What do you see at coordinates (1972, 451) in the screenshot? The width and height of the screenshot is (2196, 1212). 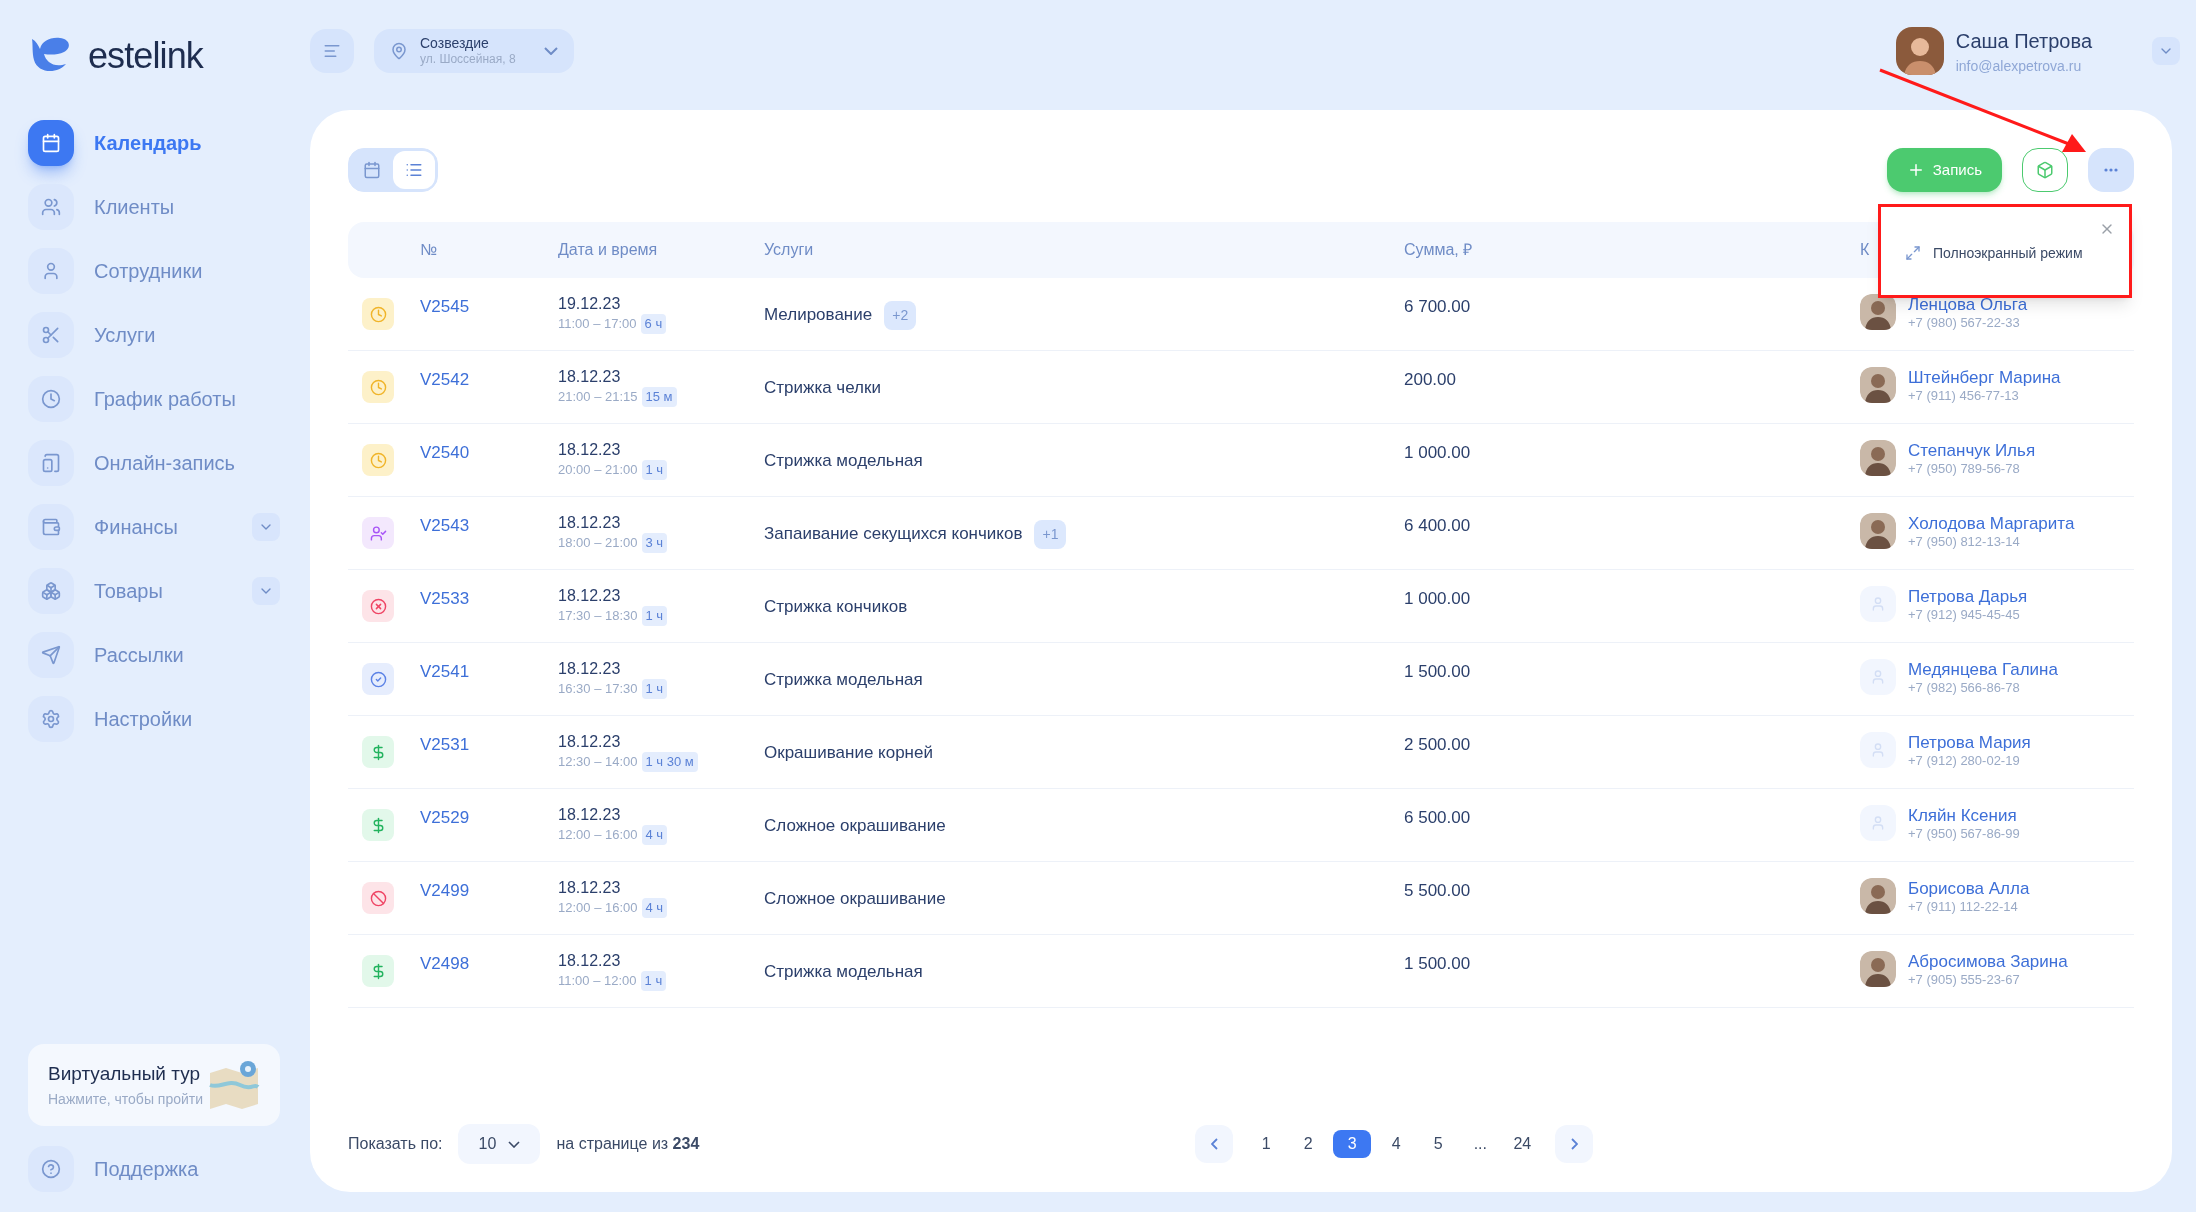 I see `client-link: Степанчук Илья` at bounding box center [1972, 451].